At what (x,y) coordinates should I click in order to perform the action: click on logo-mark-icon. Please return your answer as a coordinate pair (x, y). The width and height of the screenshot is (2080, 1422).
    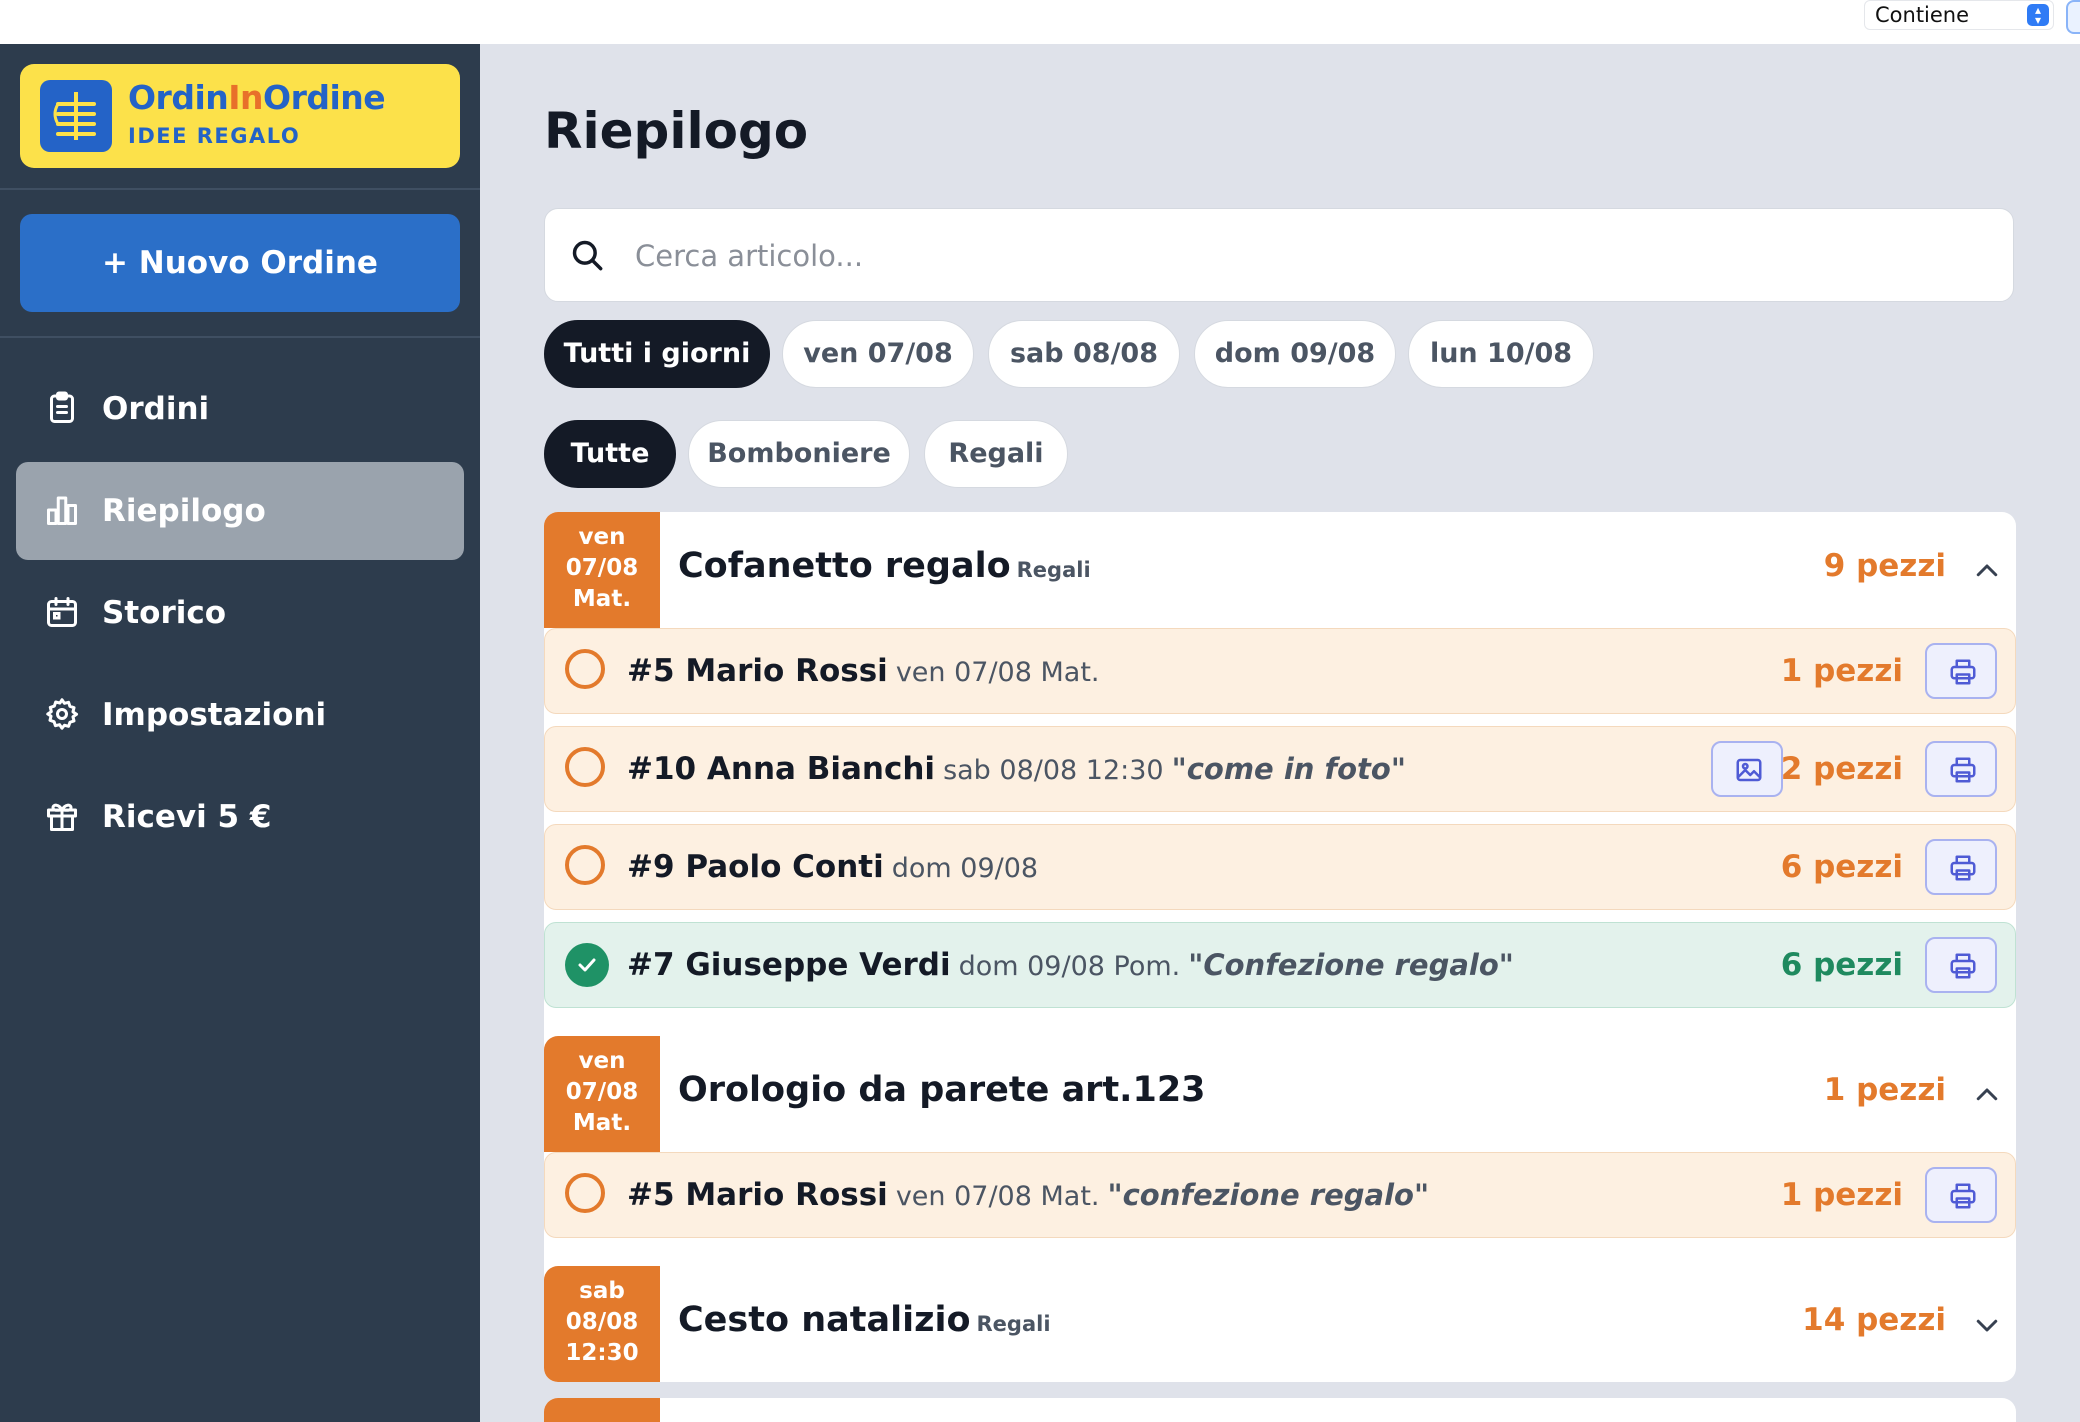
    Looking at the image, I should click on (76, 116).